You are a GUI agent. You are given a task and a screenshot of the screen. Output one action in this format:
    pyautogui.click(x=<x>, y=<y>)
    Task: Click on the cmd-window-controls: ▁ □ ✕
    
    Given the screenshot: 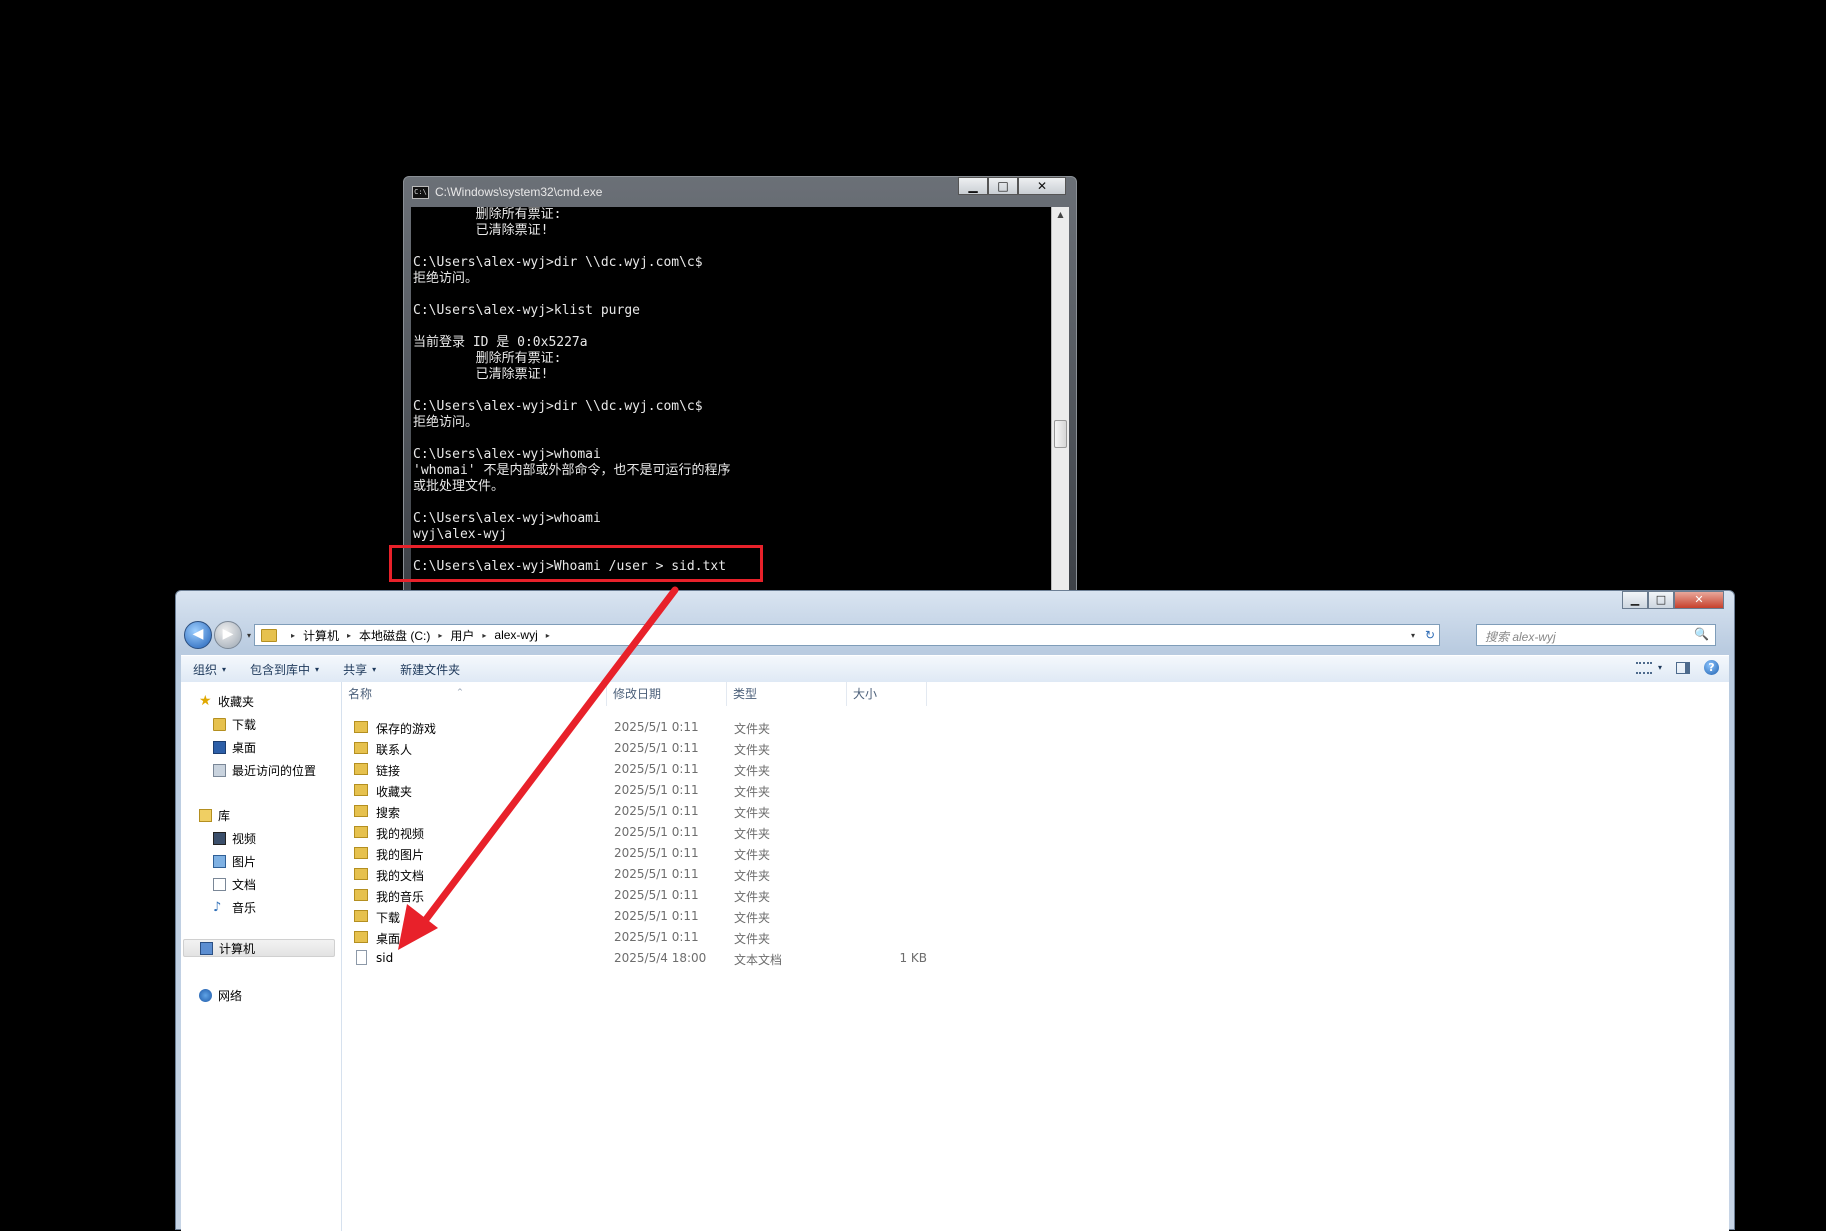 What is the action you would take?
    pyautogui.click(x=1012, y=186)
    